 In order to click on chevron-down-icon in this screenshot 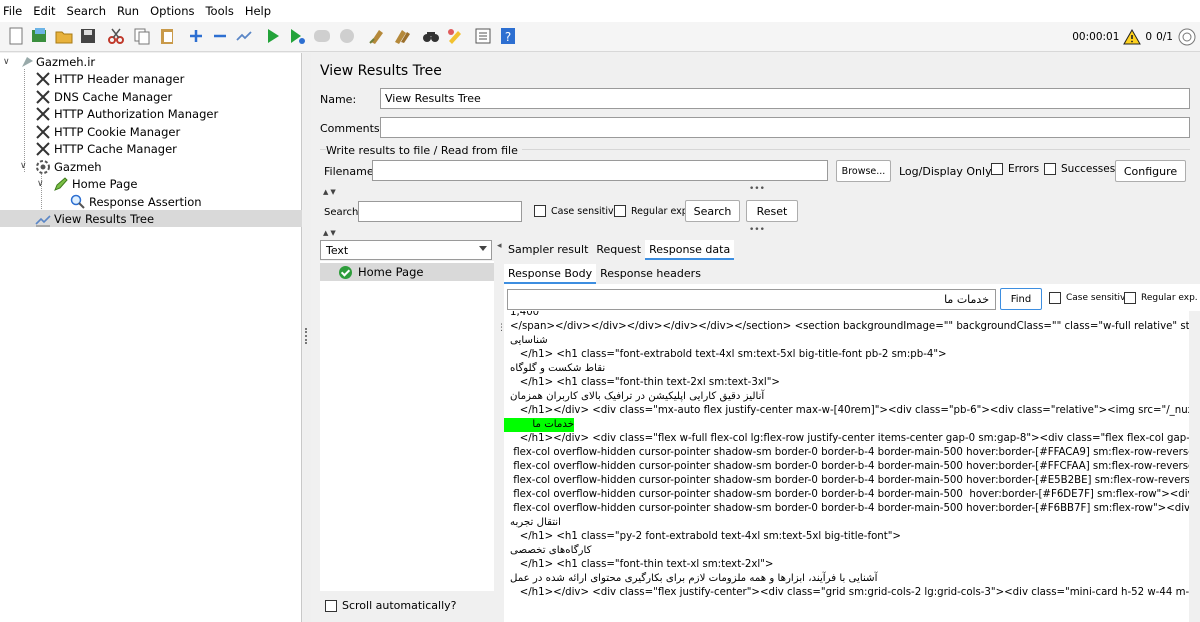, I will do `click(483, 248)`.